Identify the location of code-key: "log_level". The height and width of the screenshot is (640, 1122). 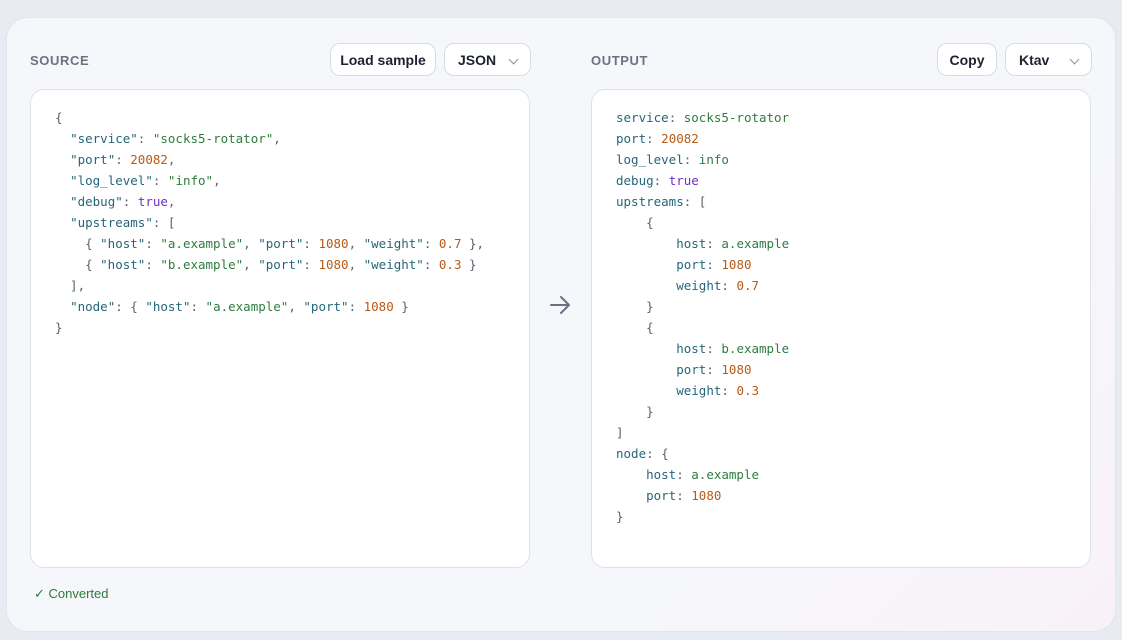
(111, 180).